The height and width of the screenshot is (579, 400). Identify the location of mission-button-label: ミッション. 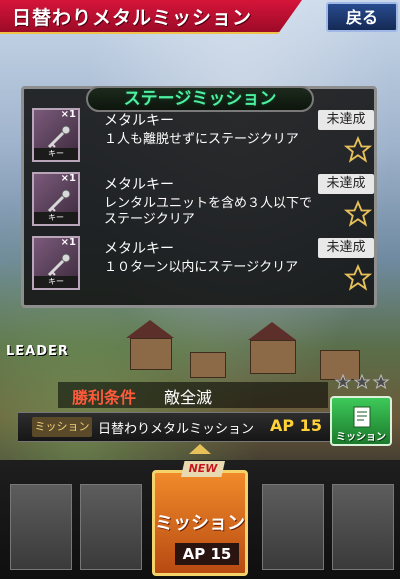
(361, 437).